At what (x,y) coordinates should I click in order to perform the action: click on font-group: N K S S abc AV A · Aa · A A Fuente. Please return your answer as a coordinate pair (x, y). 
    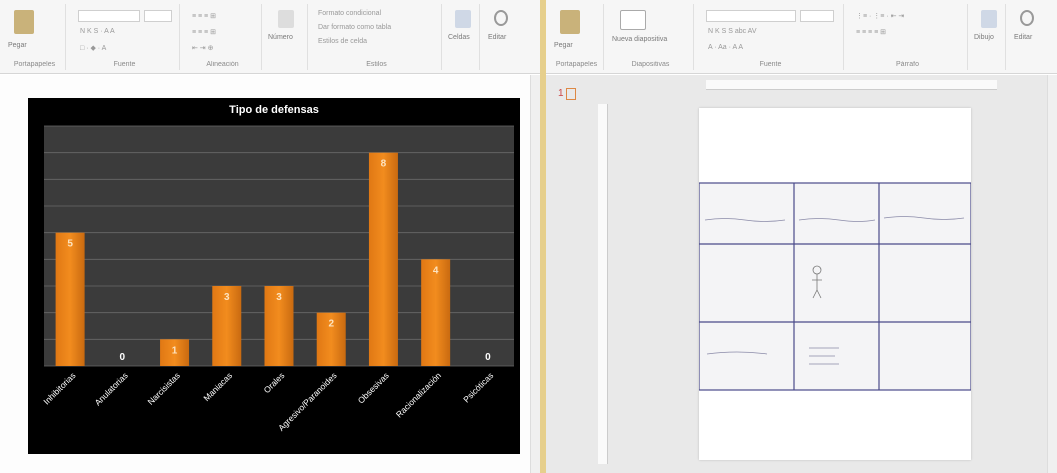
    Looking at the image, I should click on (771, 37).